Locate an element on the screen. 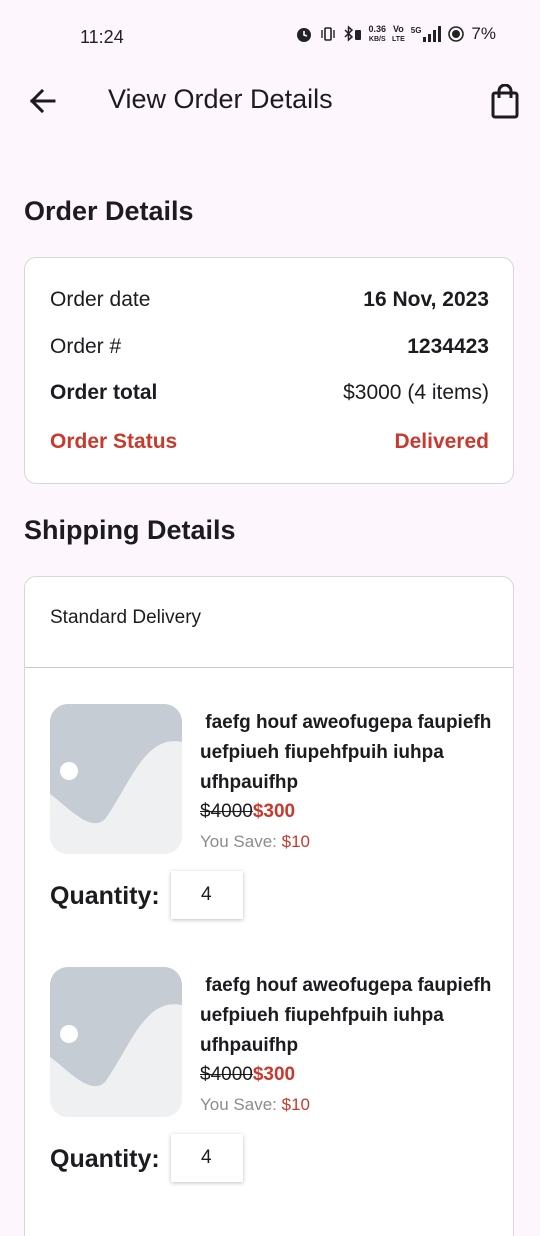 The image size is (540, 1236). shipping-details-heading: Shipping Details is located at coordinates (130, 530).